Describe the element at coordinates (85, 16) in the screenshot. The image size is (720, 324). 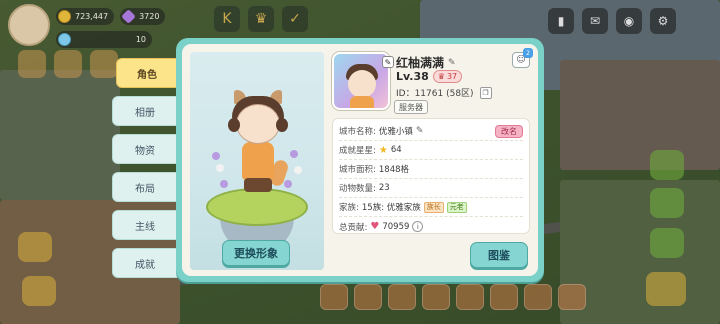
I see `coin-counter: 723,447` at that location.